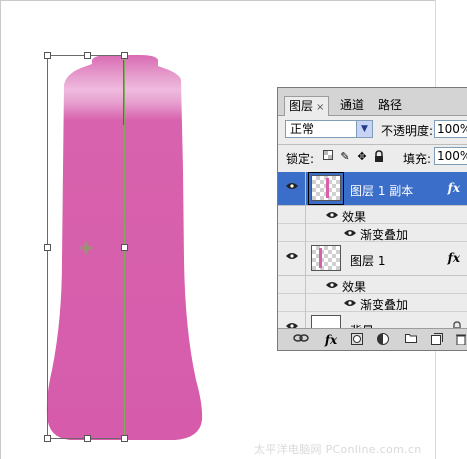 The image size is (467, 459). Describe the element at coordinates (372, 339) in the screenshot. I see `layers-bottom-toolbar: fx` at that location.